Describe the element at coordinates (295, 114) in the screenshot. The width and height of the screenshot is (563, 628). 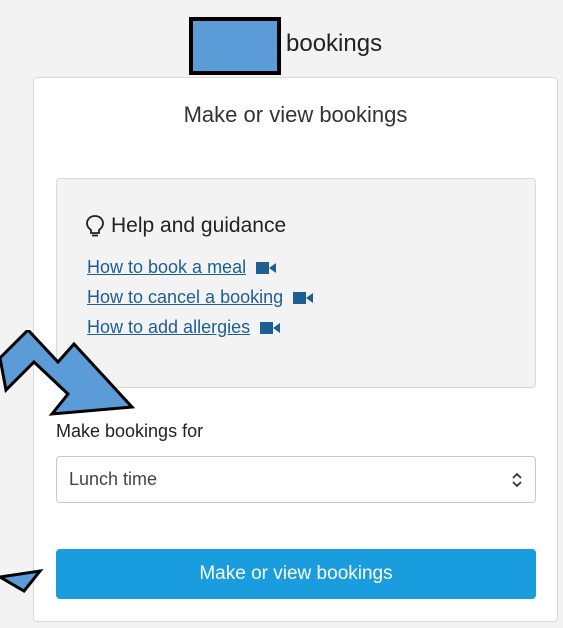
I see `card-title: Make or view bookings` at that location.